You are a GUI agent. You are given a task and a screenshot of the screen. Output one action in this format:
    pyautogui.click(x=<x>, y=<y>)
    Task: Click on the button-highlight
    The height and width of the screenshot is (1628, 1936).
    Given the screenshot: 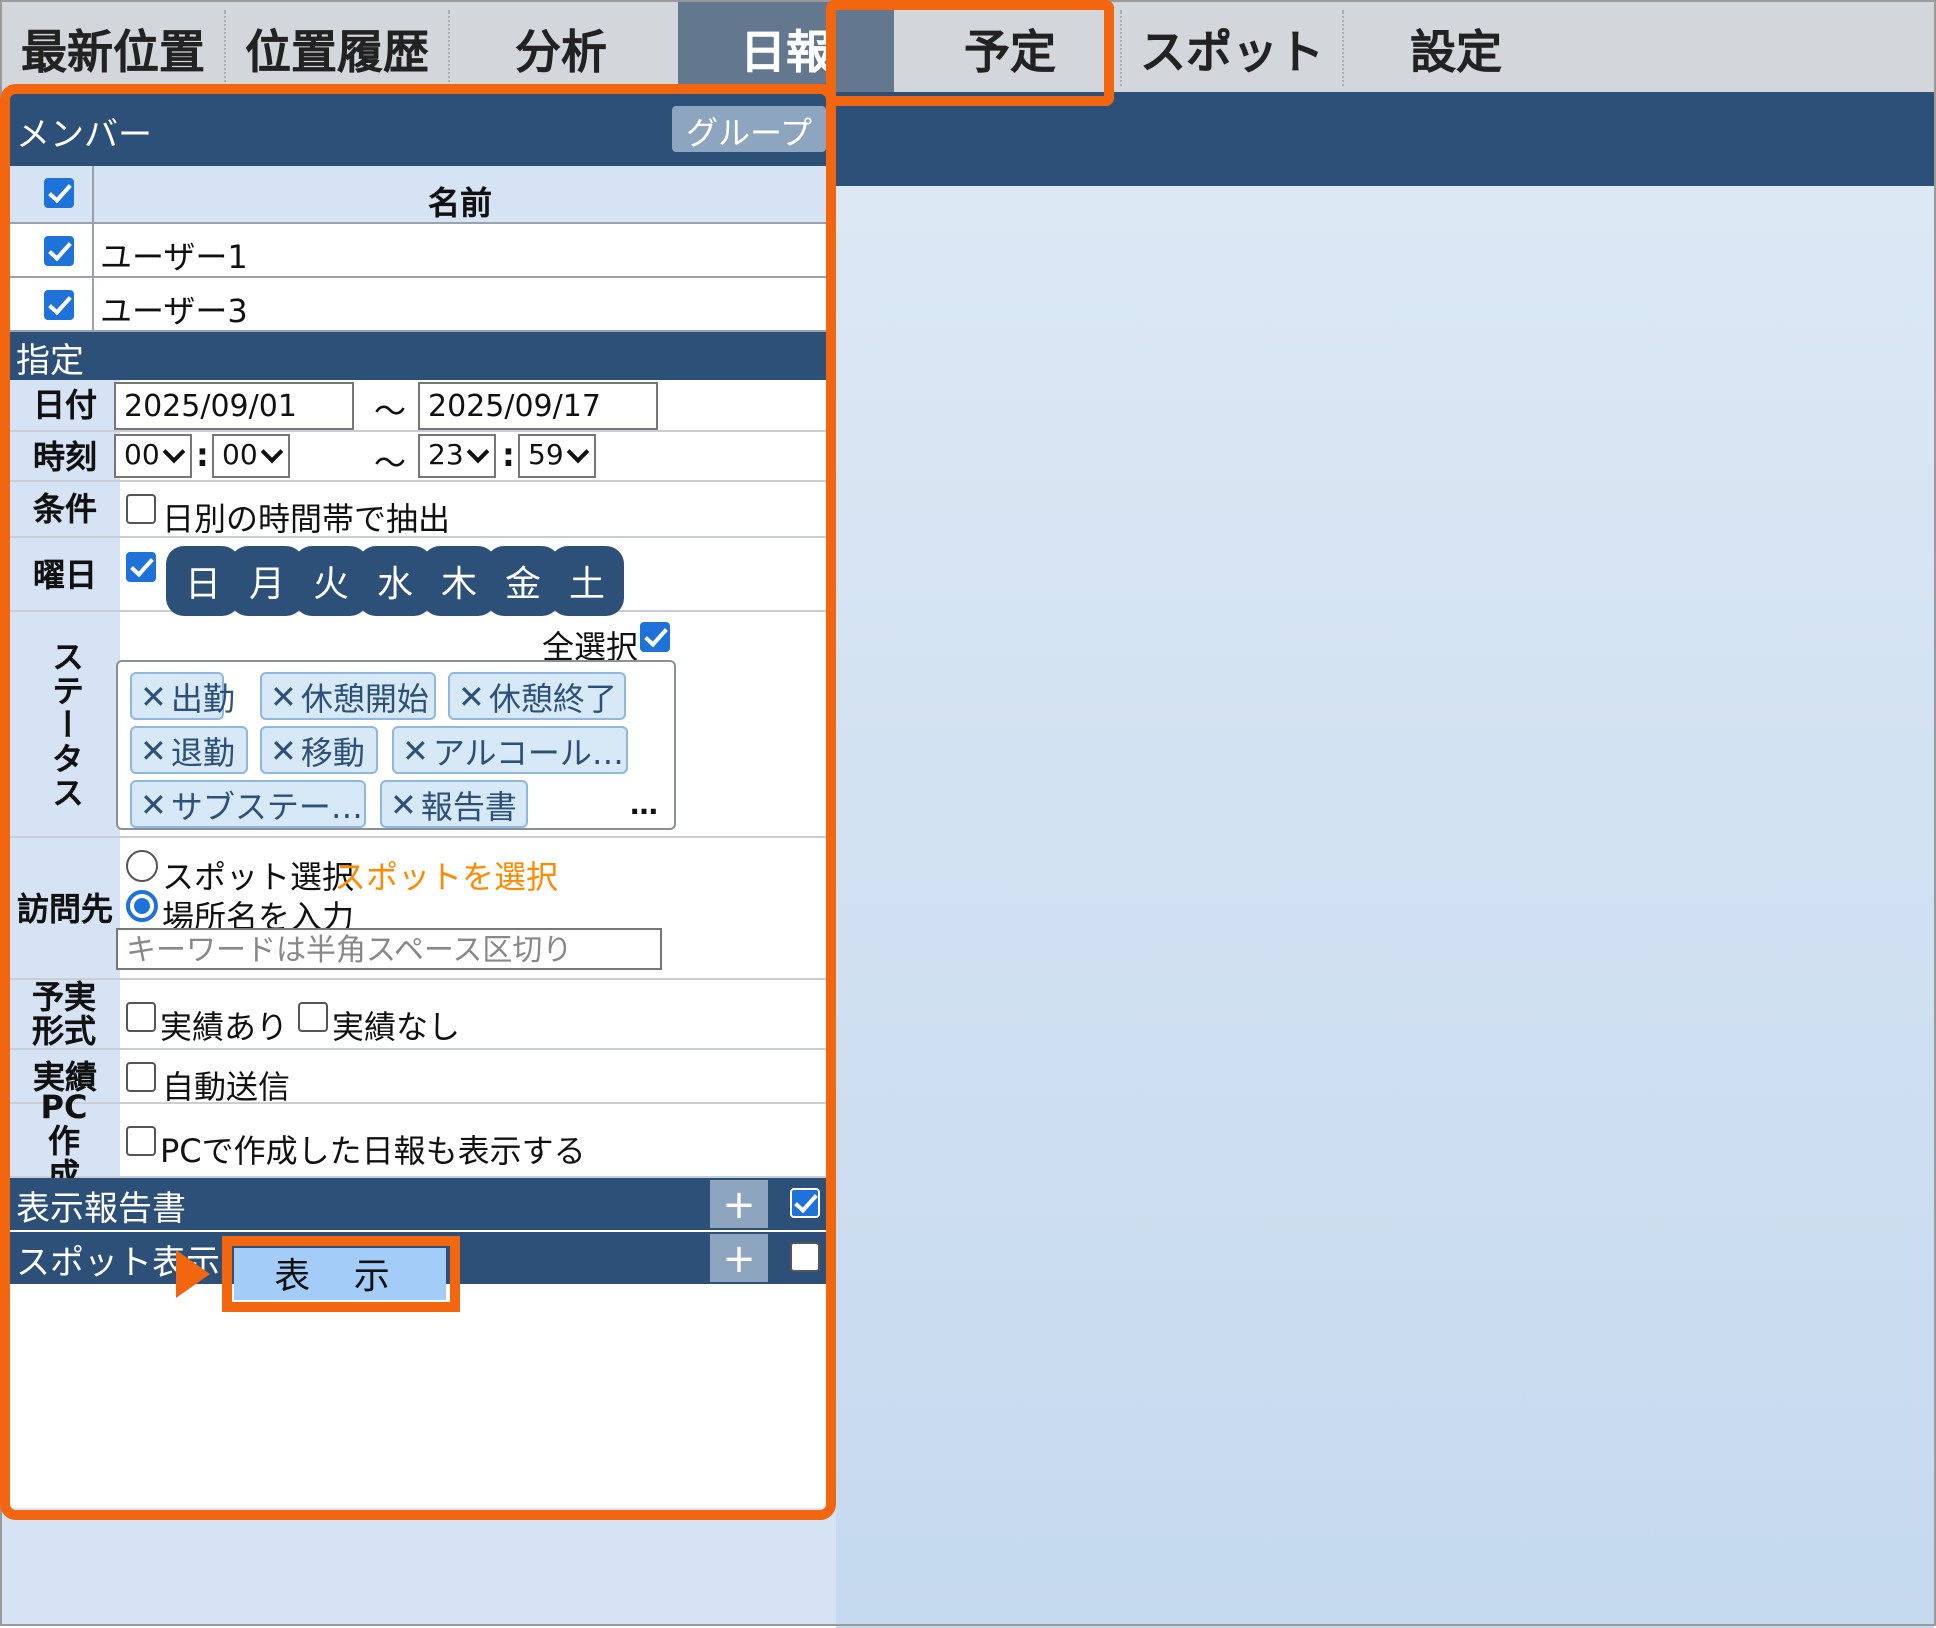 What is the action you would take?
    pyautogui.click(x=341, y=1274)
    